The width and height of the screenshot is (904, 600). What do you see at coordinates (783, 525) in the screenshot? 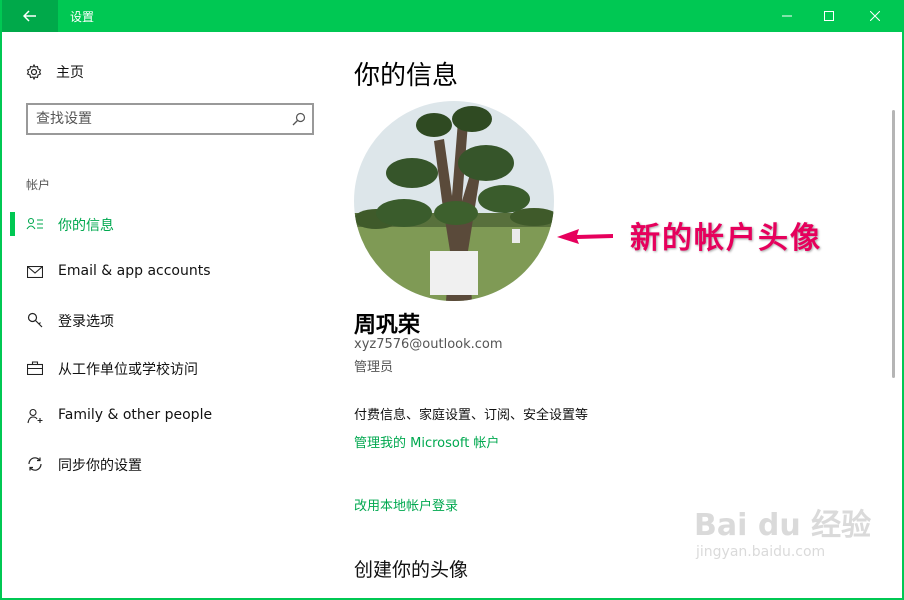
I see `watermark-brand: Bai du 经验` at bounding box center [783, 525].